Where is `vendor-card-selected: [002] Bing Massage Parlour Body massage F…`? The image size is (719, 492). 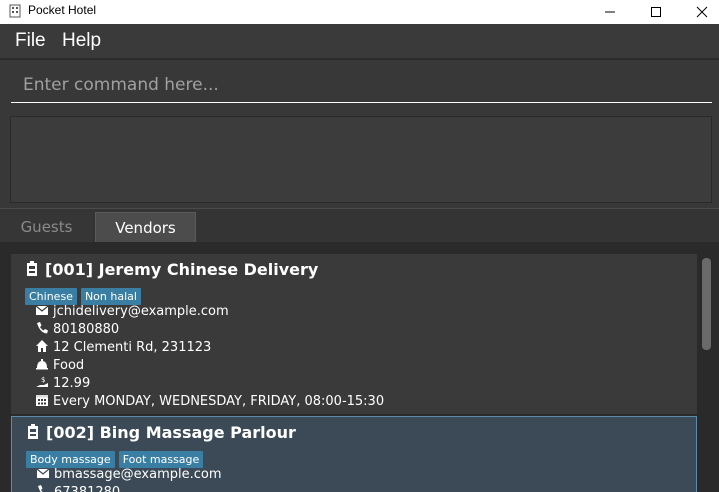 vendor-card-selected: [002] Bing Massage Parlour Body massage F… is located at coordinates (354, 454).